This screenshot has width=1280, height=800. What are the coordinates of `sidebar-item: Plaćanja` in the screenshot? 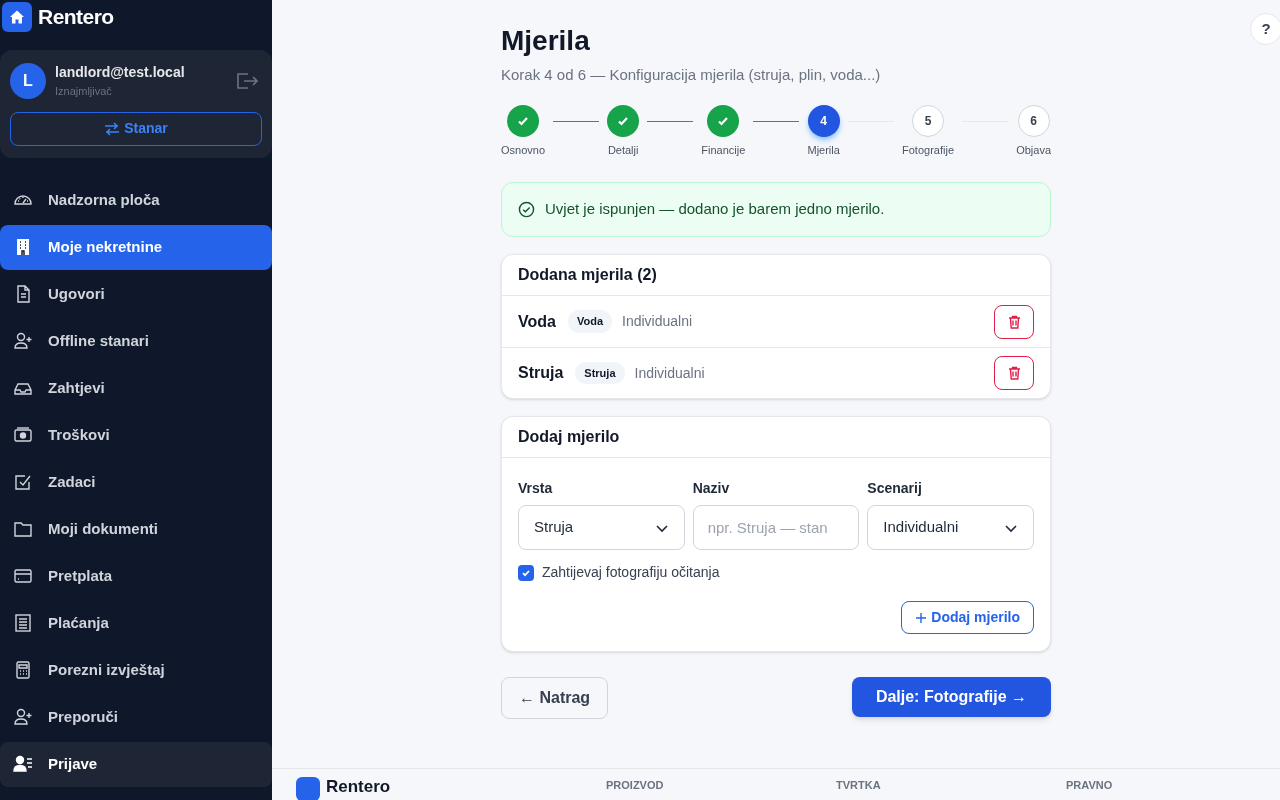 It's located at (136, 623).